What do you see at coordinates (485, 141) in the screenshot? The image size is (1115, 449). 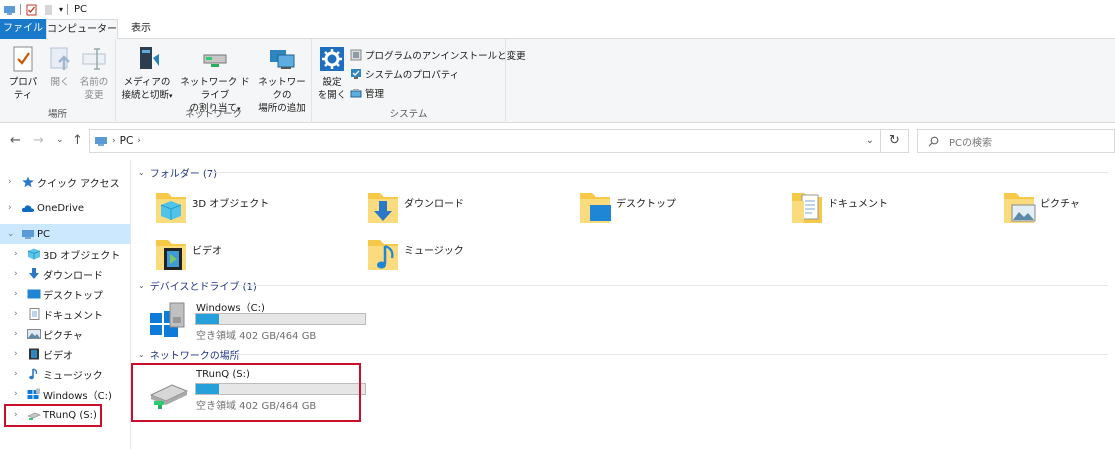 I see `address-bar: › PC › ⌄` at bounding box center [485, 141].